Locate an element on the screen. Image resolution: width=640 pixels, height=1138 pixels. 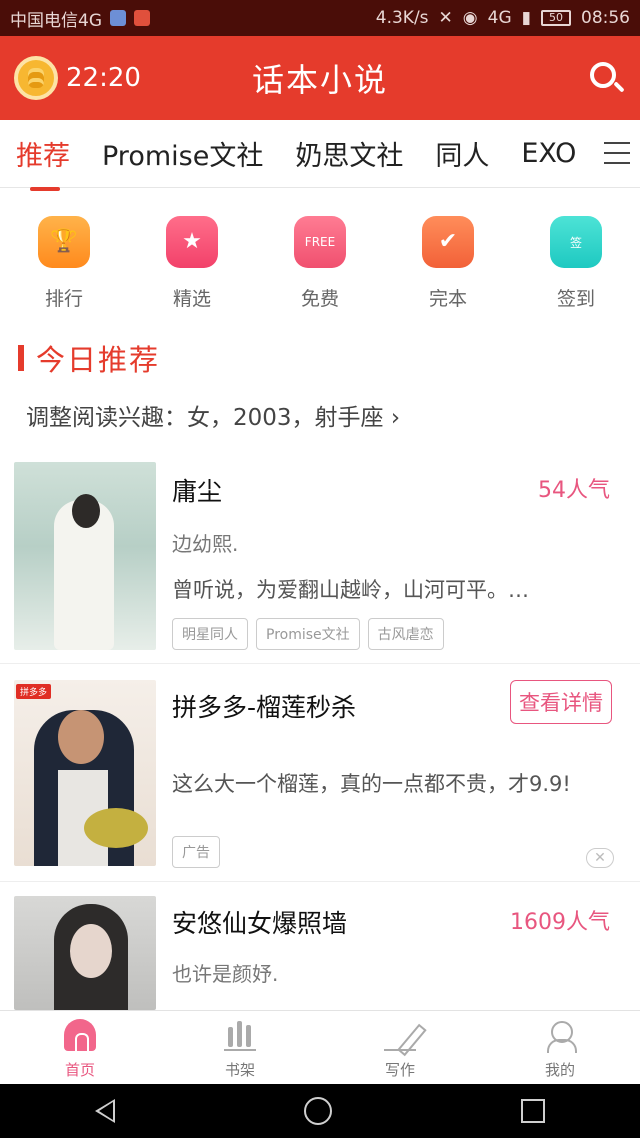
entry-label: 排行 is located at coordinates (63, 299).